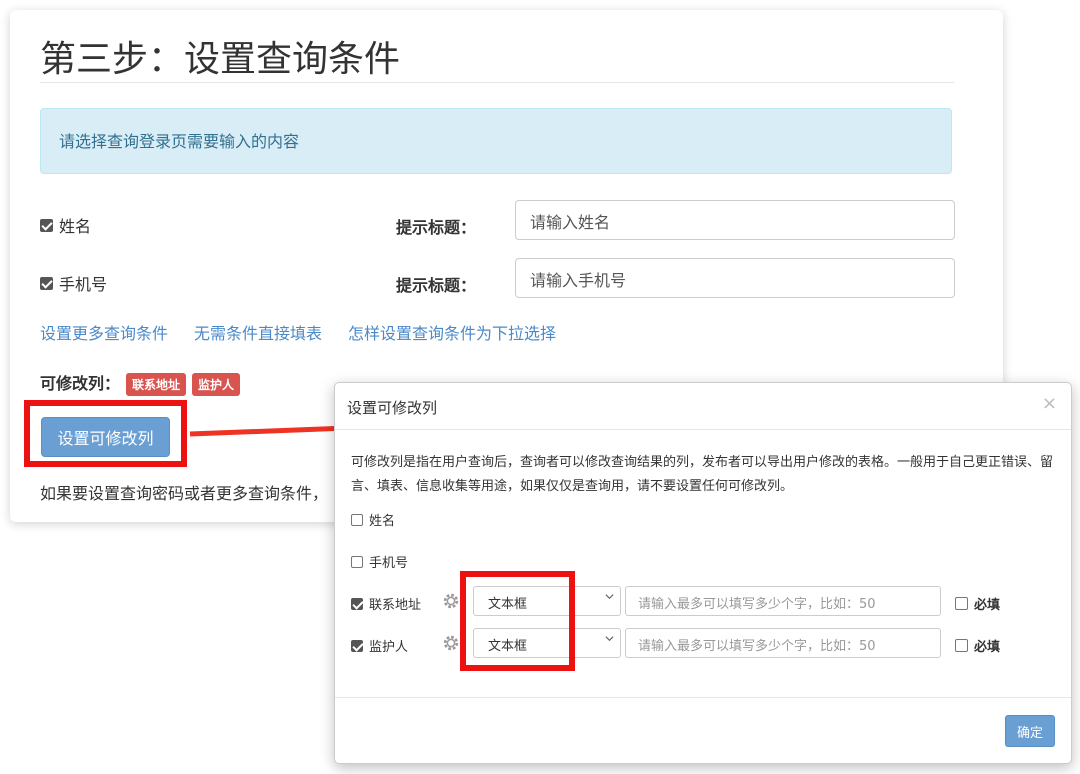 This screenshot has width=1080, height=774. What do you see at coordinates (184, 493) in the screenshot?
I see `footer-text: 如果要设置查询密码或者更多查询条件，` at bounding box center [184, 493].